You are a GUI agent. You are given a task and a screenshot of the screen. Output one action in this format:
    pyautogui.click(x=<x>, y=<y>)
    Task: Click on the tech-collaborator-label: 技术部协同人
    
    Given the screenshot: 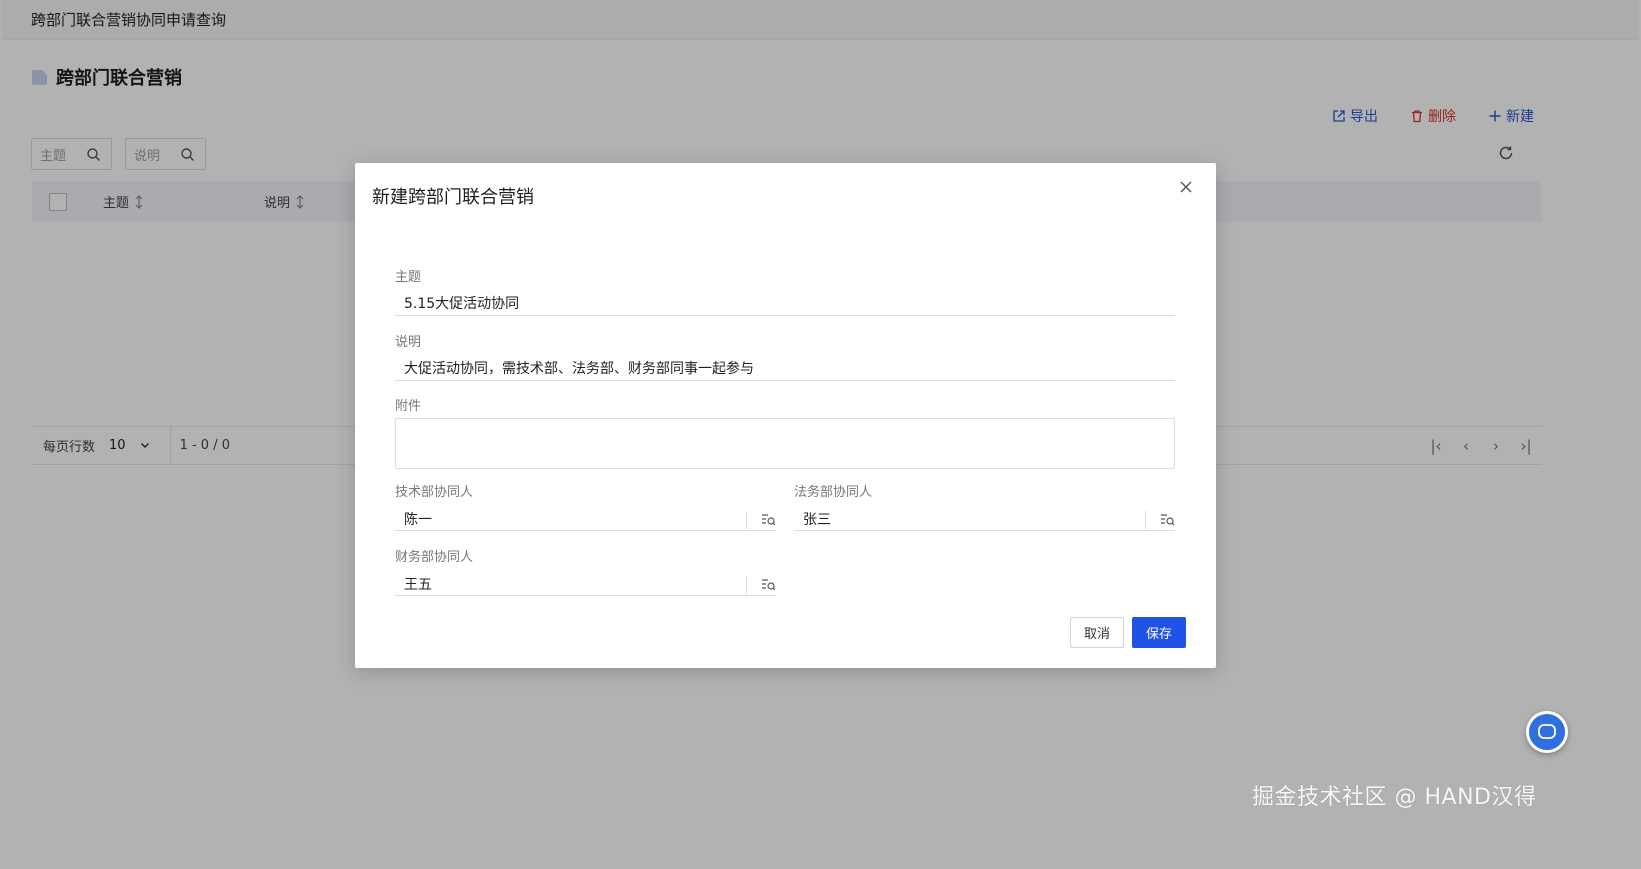 What is the action you would take?
    pyautogui.click(x=434, y=492)
    